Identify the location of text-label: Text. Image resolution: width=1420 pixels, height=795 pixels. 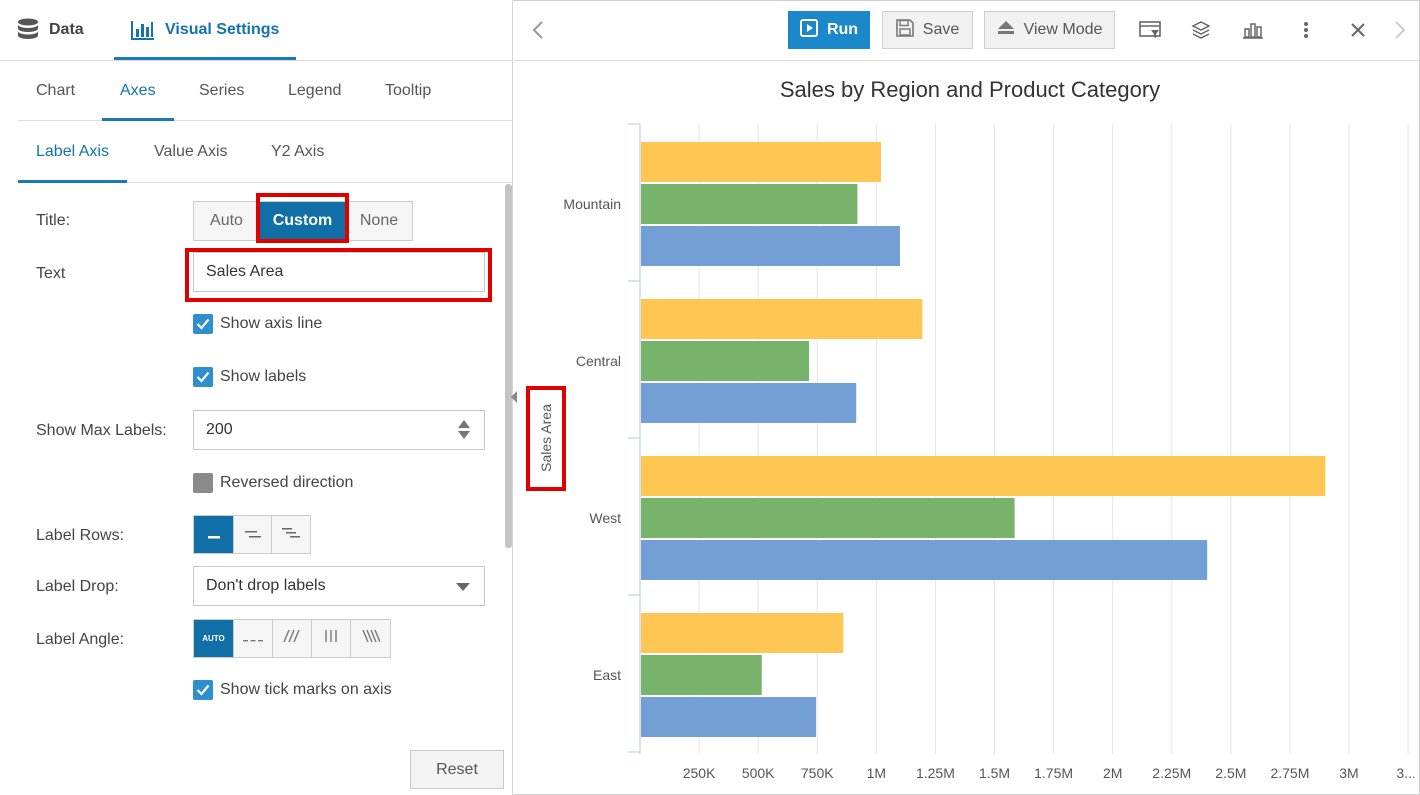
(51, 273).